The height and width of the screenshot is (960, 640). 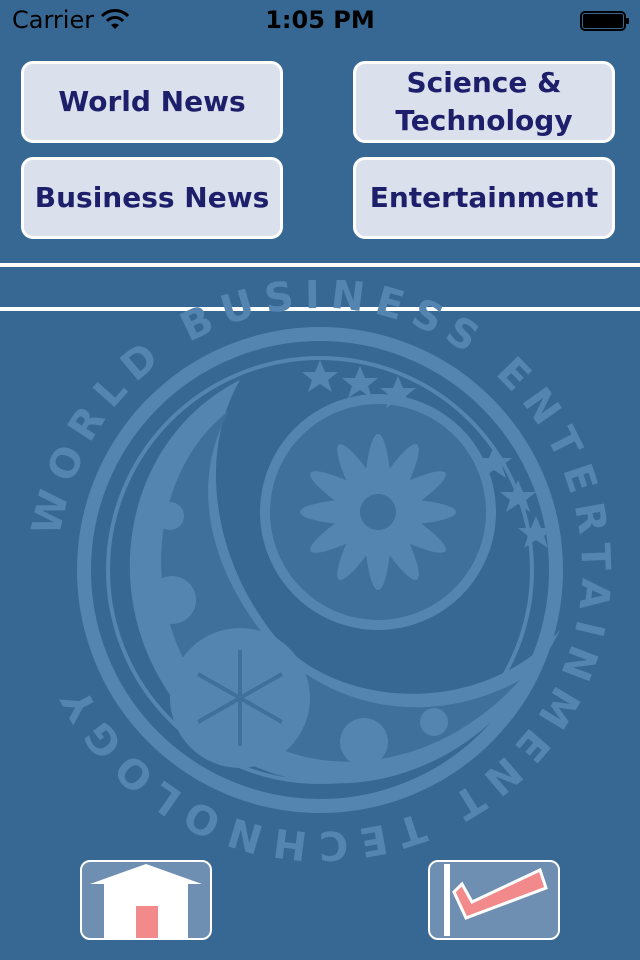 What do you see at coordinates (604, 21) in the screenshot?
I see `battery-icon` at bounding box center [604, 21].